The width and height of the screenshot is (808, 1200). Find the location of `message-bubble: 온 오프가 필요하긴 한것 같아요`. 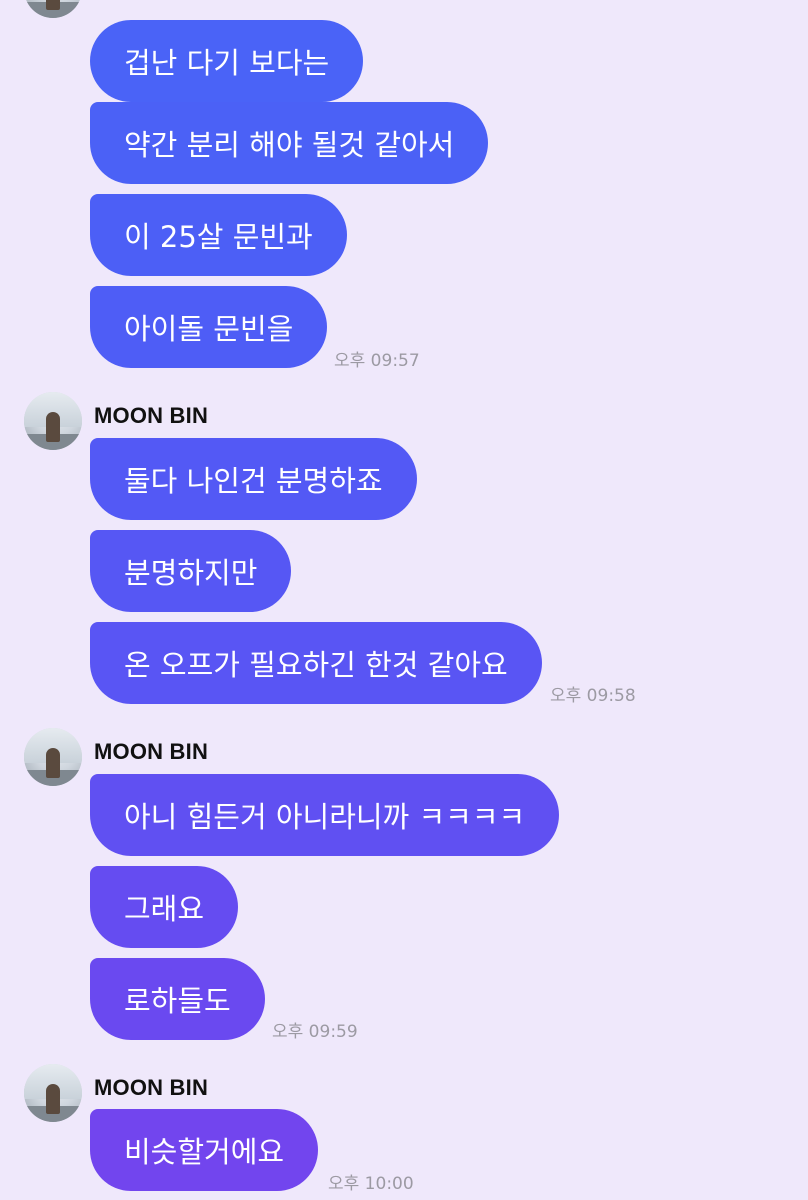

message-bubble: 온 오프가 필요하긴 한것 같아요 is located at coordinates (316, 663).